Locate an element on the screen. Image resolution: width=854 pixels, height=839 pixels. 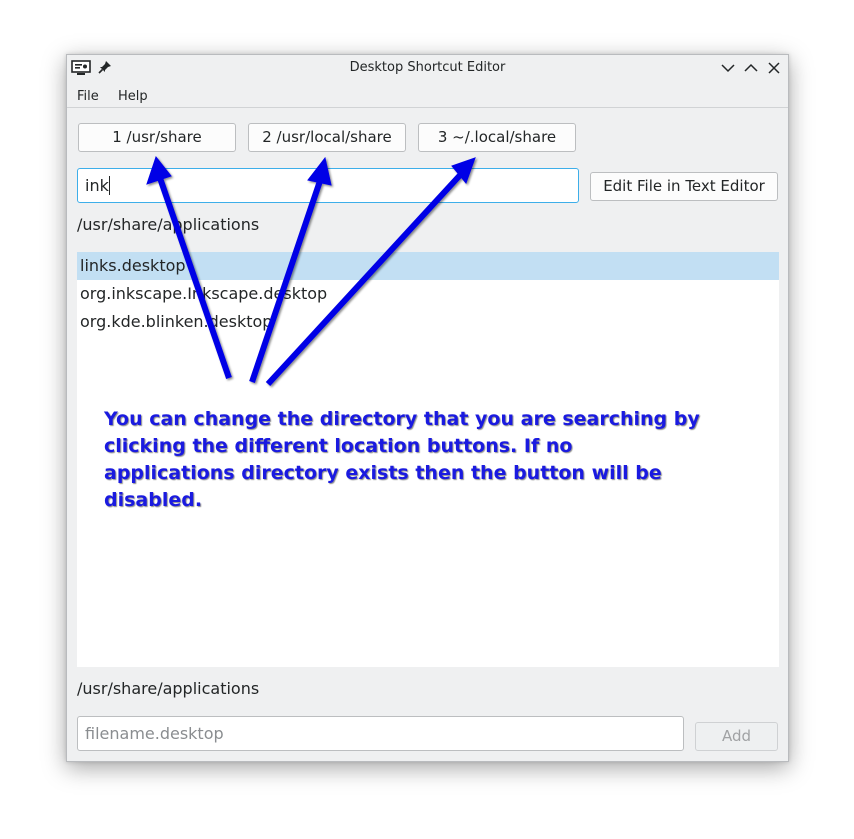
current-directory-label: /usr/share/applications is located at coordinates (168, 224).